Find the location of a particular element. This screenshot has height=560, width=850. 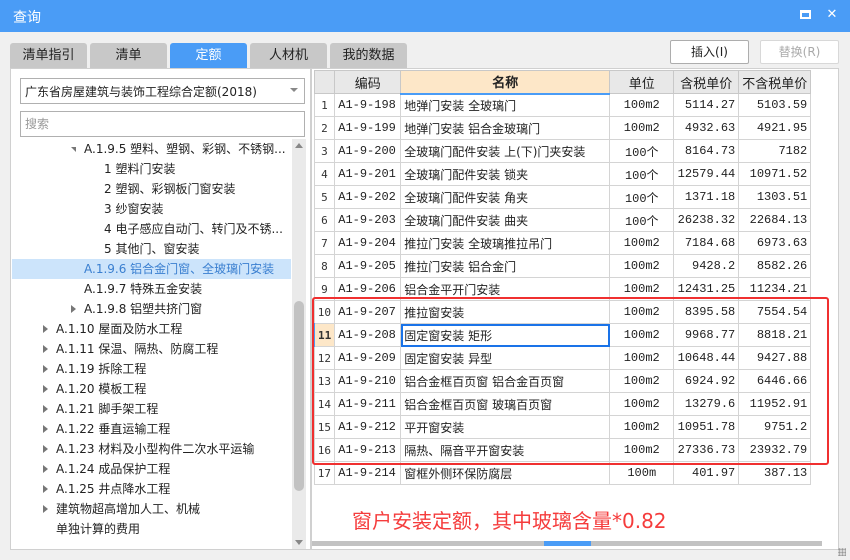

tree-item: 3 纱窗安装 is located at coordinates (151, 209).